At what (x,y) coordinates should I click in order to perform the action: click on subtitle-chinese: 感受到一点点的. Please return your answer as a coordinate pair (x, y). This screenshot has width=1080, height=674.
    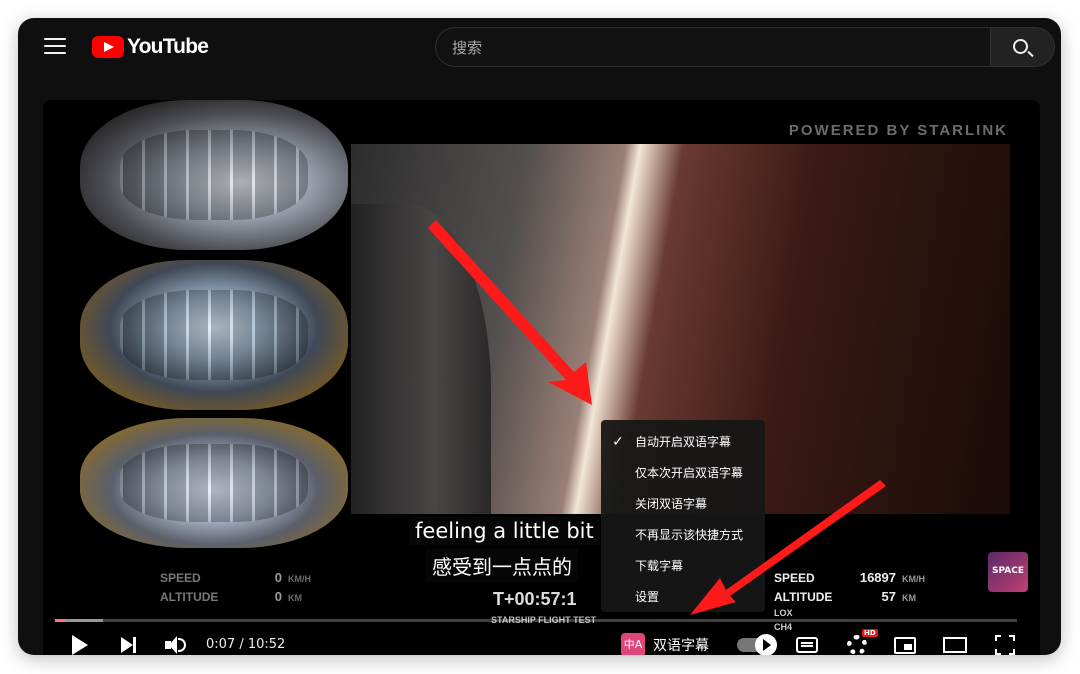
    Looking at the image, I should click on (502, 565).